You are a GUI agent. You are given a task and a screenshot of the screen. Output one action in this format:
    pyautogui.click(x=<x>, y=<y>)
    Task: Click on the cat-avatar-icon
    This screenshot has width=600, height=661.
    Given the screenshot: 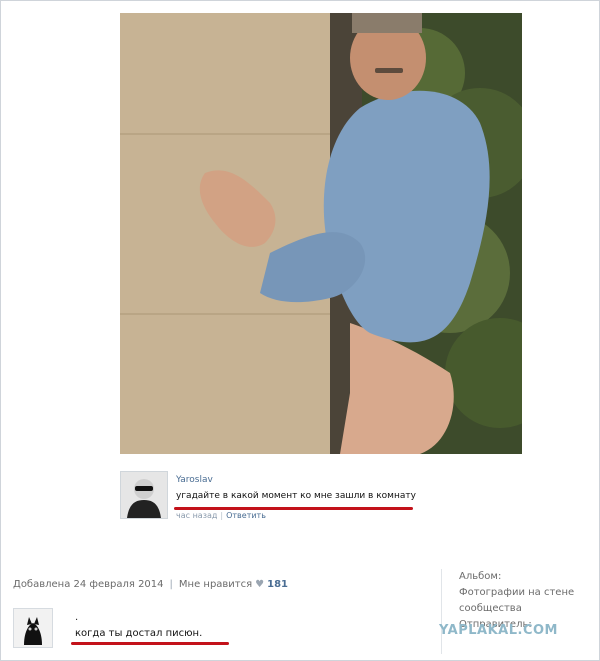 What is the action you would take?
    pyautogui.click(x=33, y=628)
    